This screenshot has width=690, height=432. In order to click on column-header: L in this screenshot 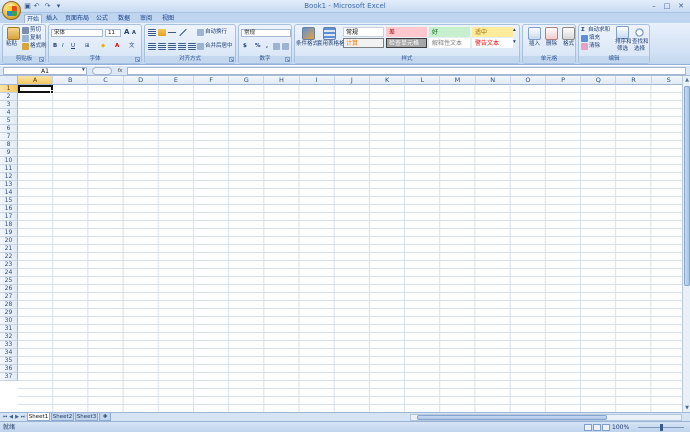, I will do `click(423, 80)`.